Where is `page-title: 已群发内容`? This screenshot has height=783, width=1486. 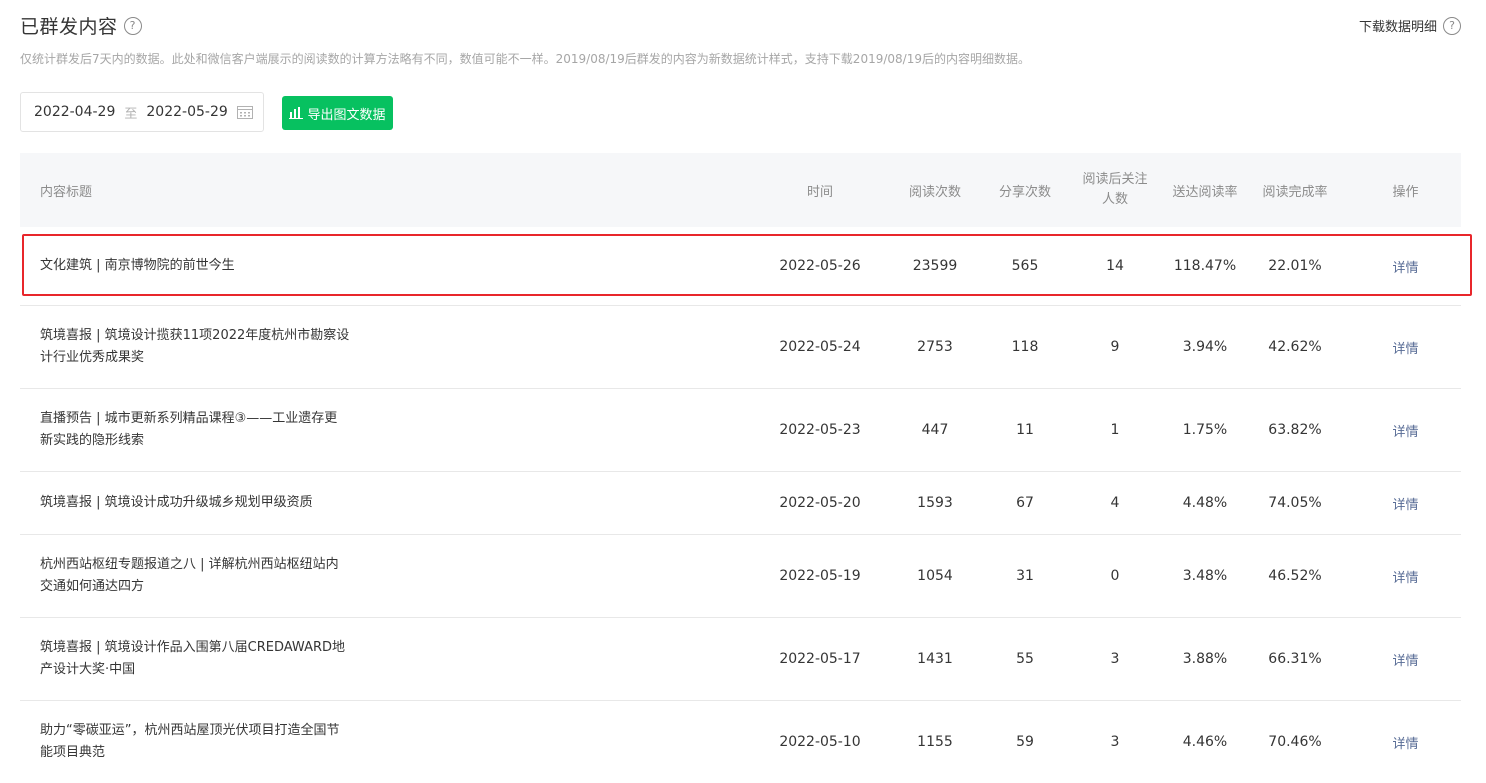
page-title: 已群发内容 is located at coordinates (69, 27).